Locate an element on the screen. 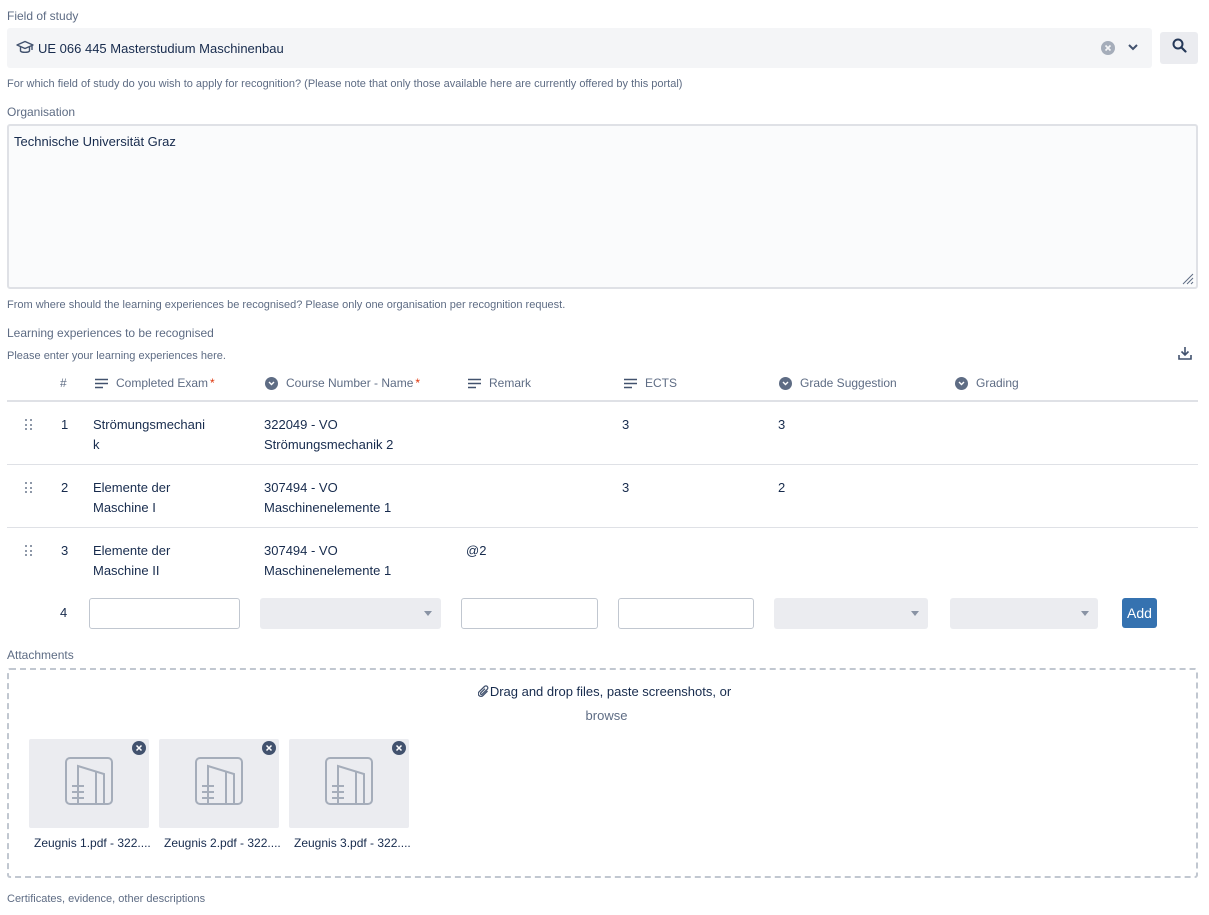 The width and height of the screenshot is (1209, 915). cell-grade-suggestion: 3 is located at coordinates (782, 424).